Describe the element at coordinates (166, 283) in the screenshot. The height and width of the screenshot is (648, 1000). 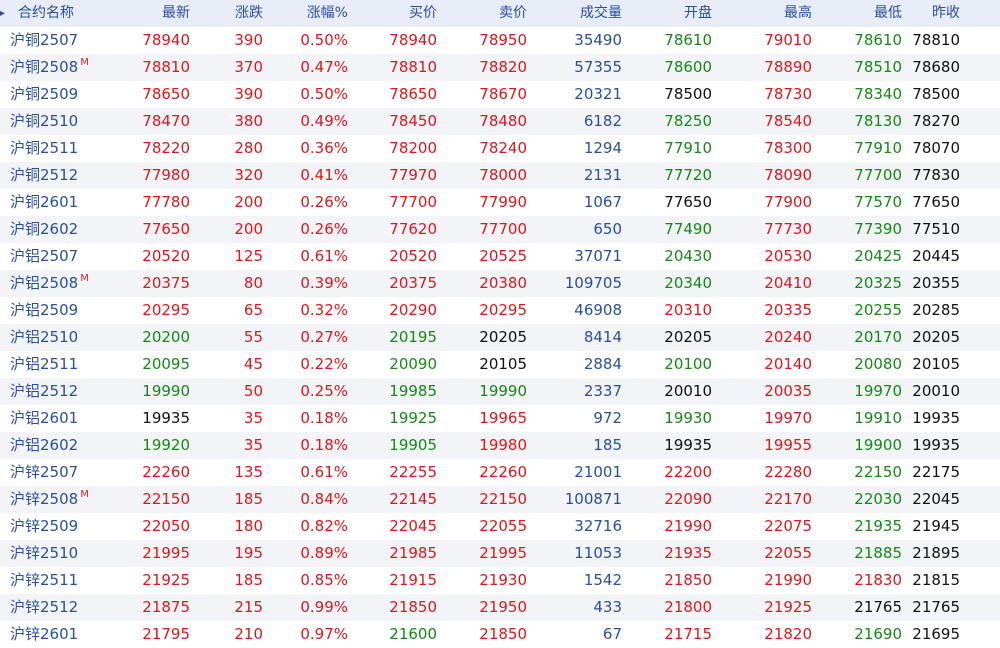
I see `last-cell: 20375` at that location.